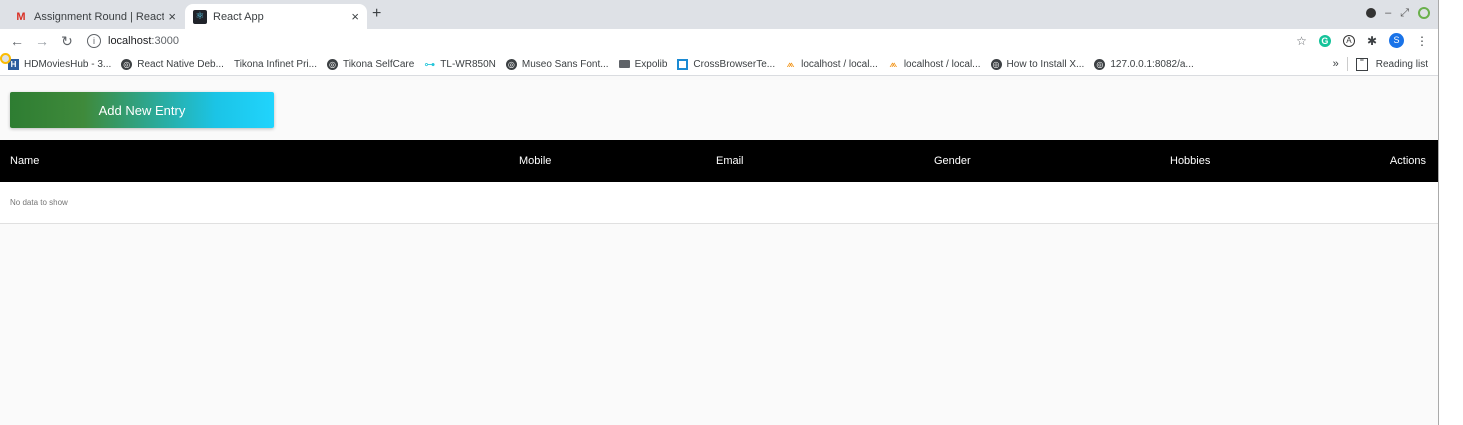 The width and height of the screenshot is (1463, 425). Describe the element at coordinates (683, 64) in the screenshot. I see `crossbrowser-icon` at that location.